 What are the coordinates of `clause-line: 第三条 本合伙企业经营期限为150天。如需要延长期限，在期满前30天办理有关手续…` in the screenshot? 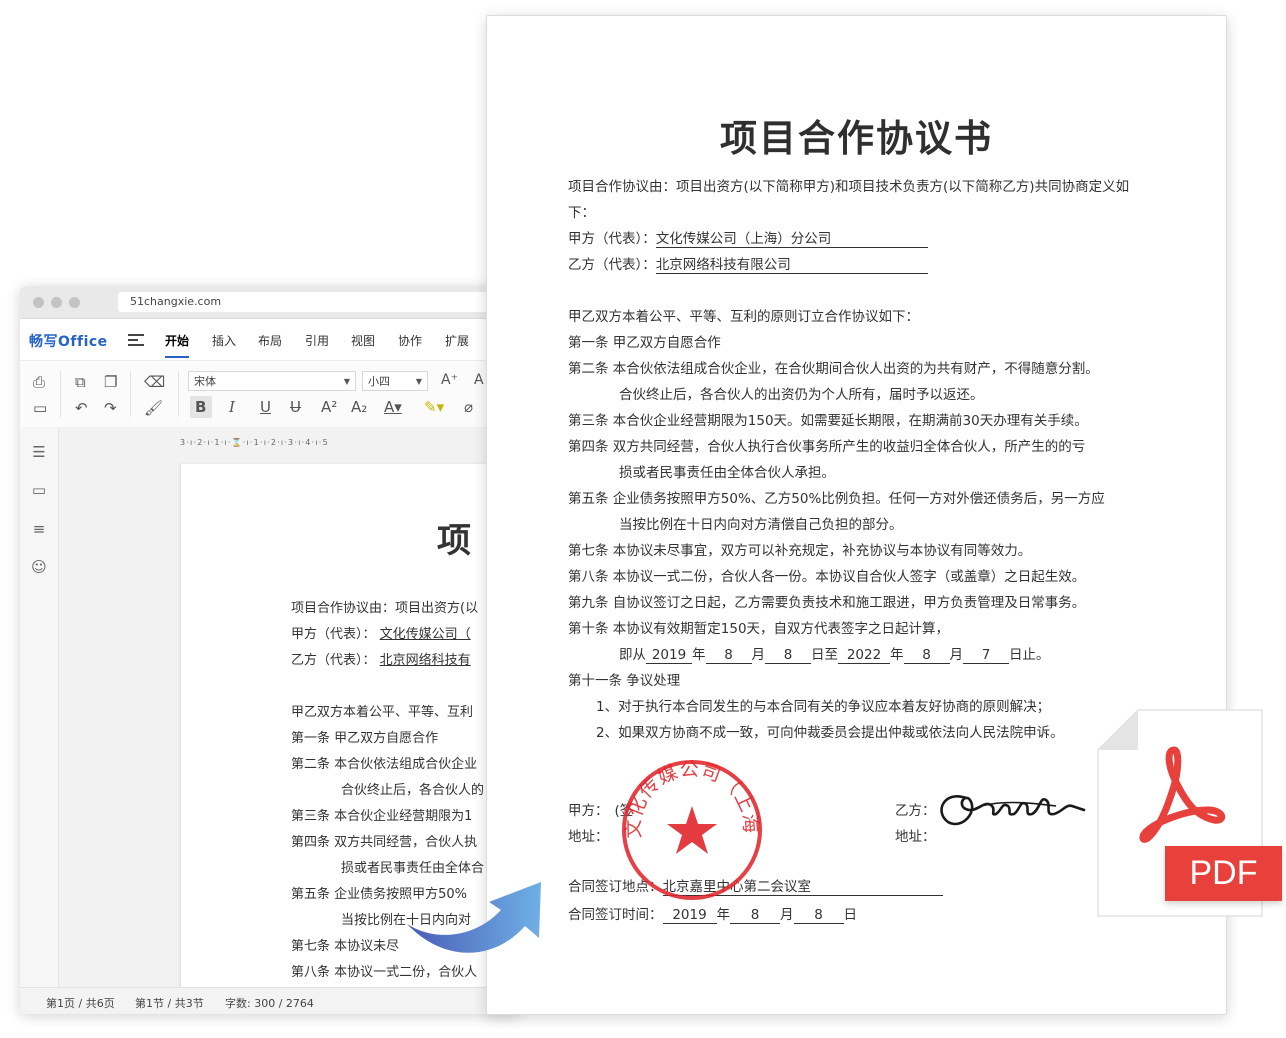 It's located at (828, 421).